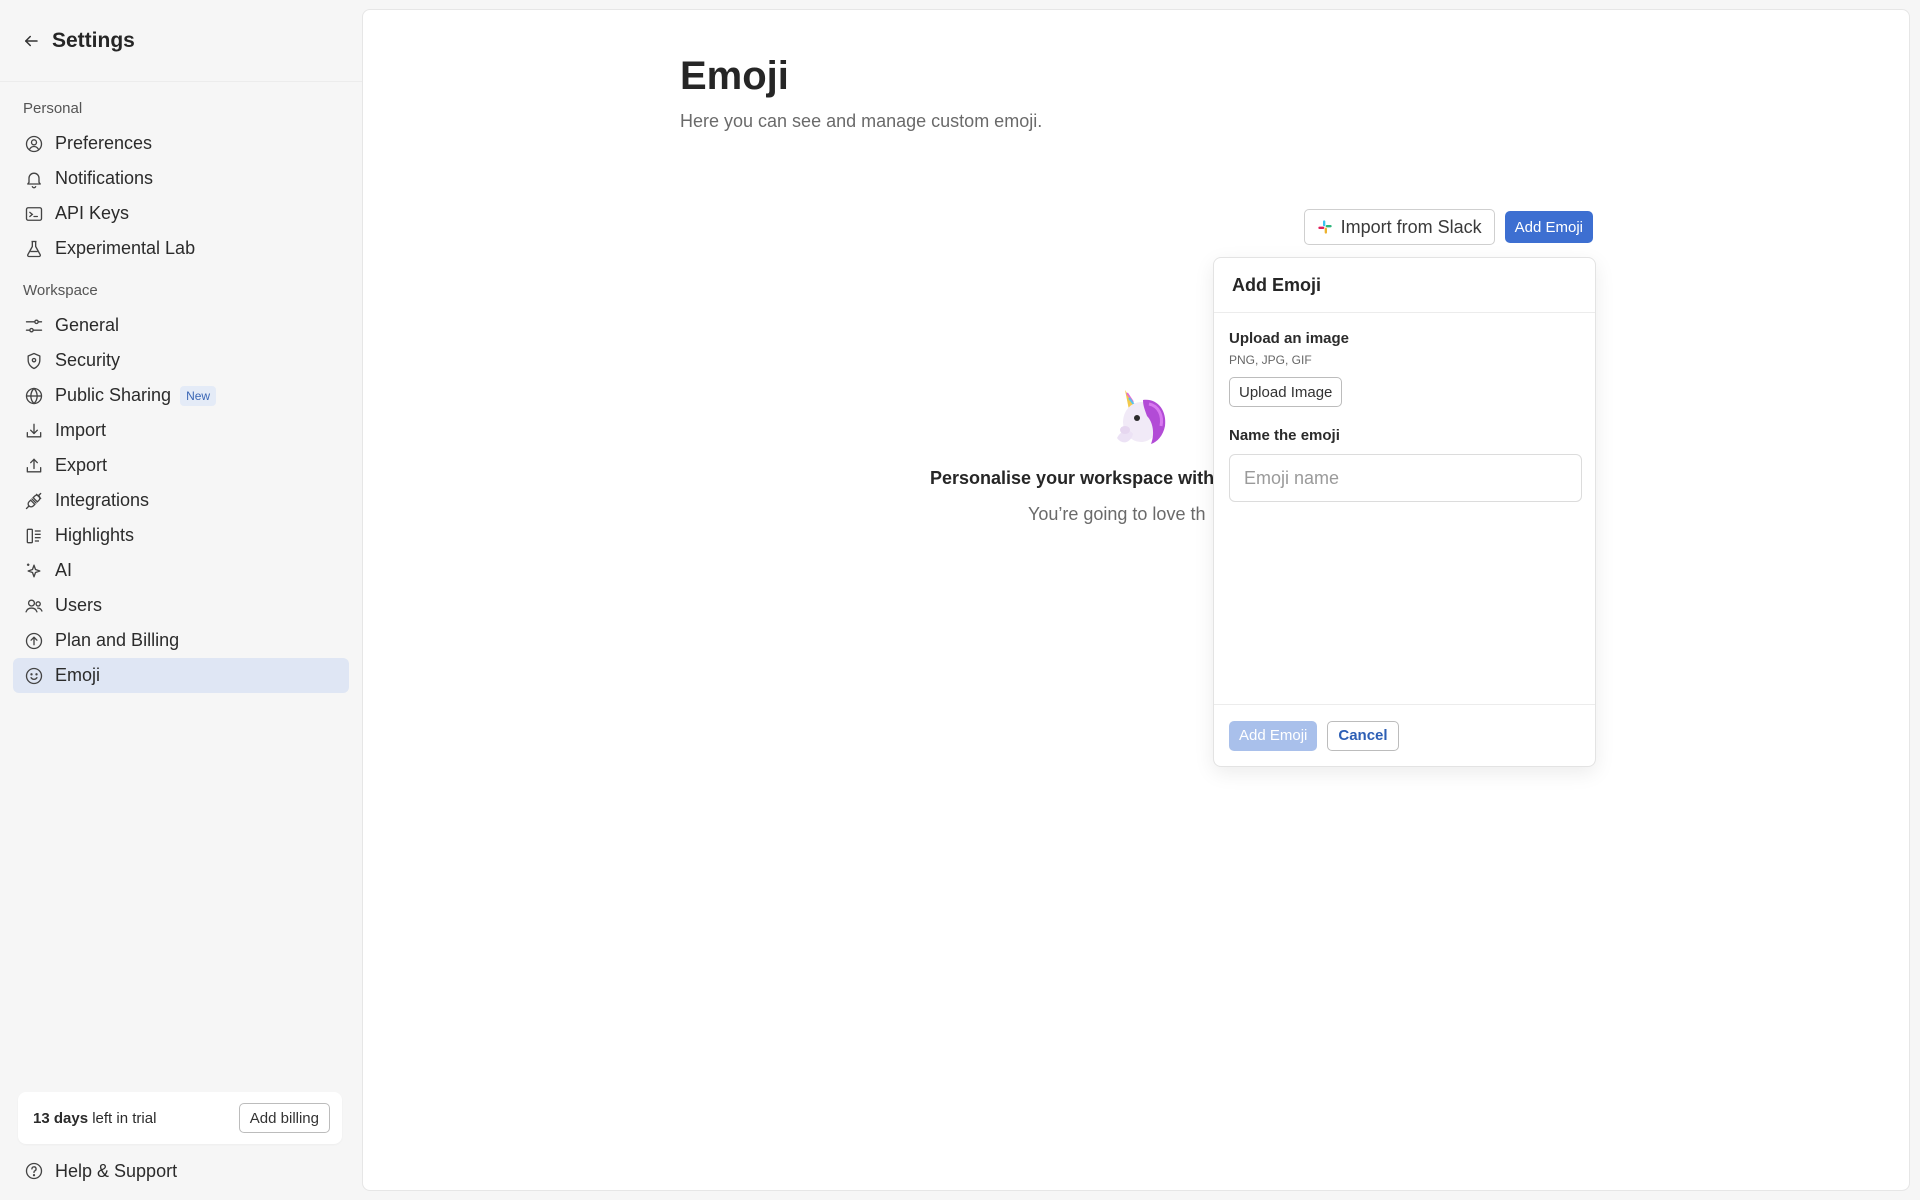 This screenshot has height=1200, width=1920. I want to click on sidebar-item-label: General, so click(87, 325).